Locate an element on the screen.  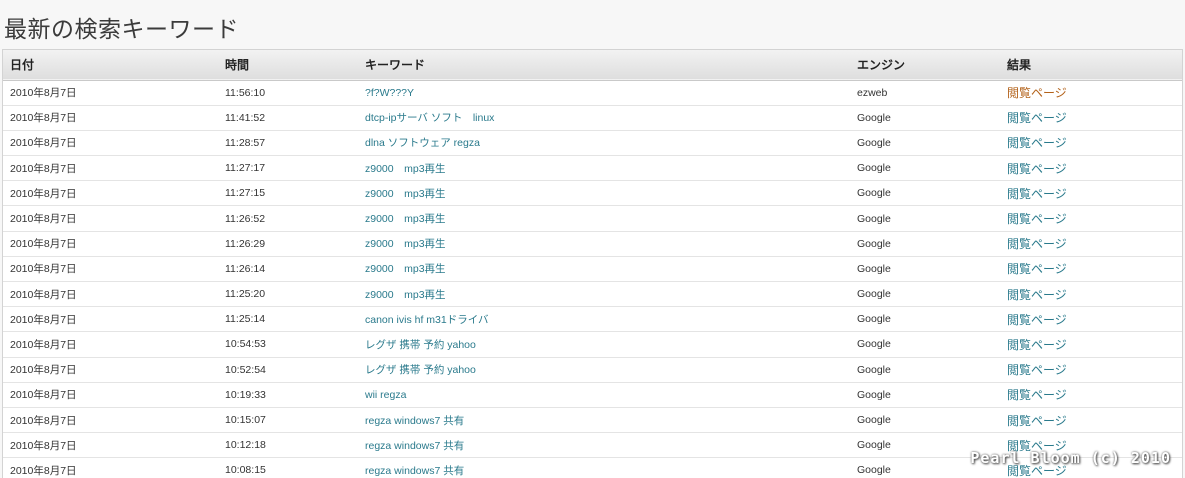
table-row: 2010年8月7日 11:27:15 z9000 mp3再生 Google 閲覧ページ is located at coordinates (592, 193).